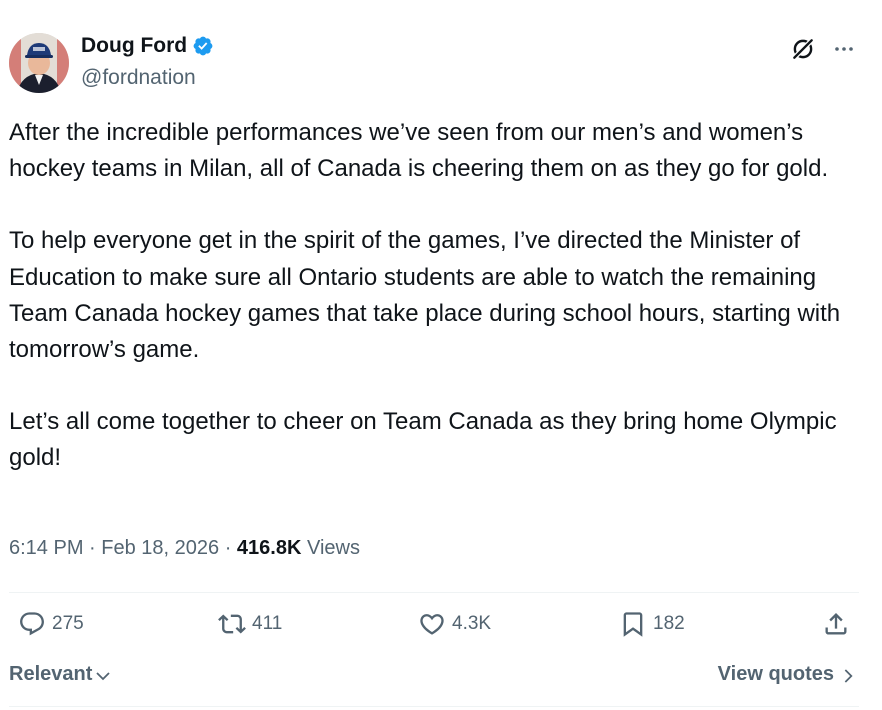 The height and width of the screenshot is (710, 882). I want to click on avatar, so click(39, 63).